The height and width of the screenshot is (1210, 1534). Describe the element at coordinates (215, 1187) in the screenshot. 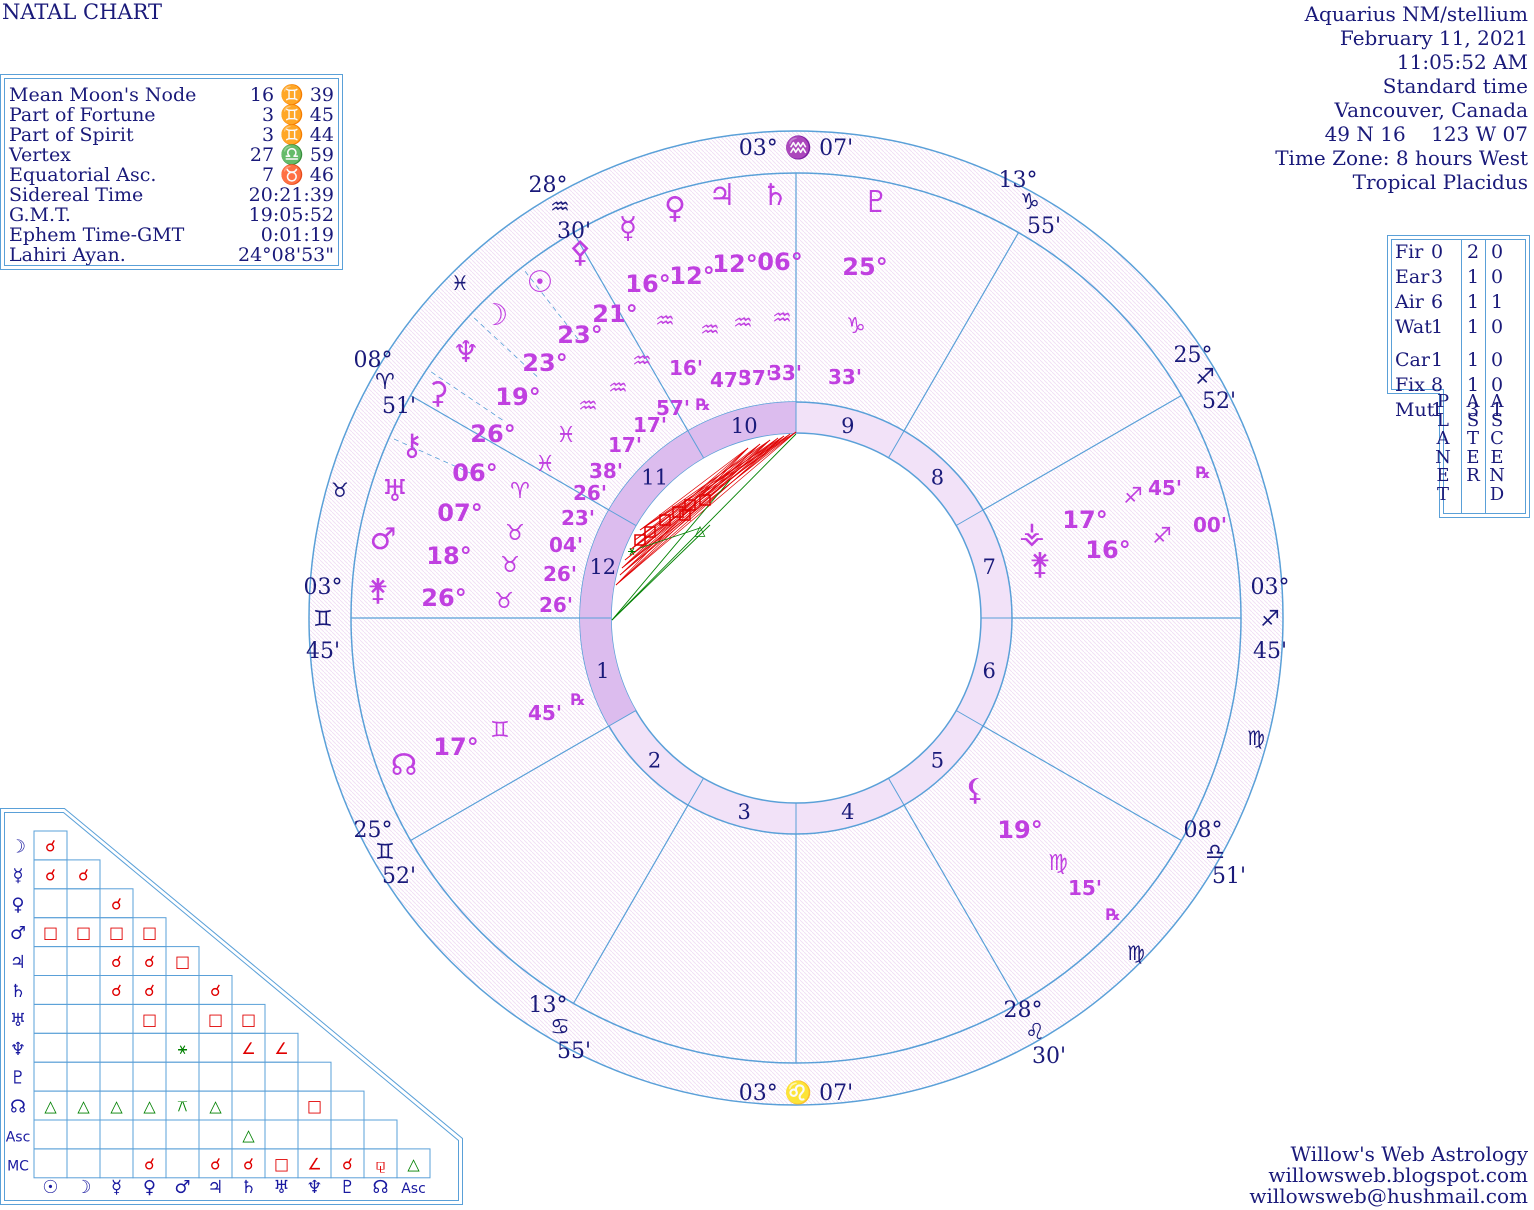

I see `aspect-col-glyph-icon: ♃` at that location.